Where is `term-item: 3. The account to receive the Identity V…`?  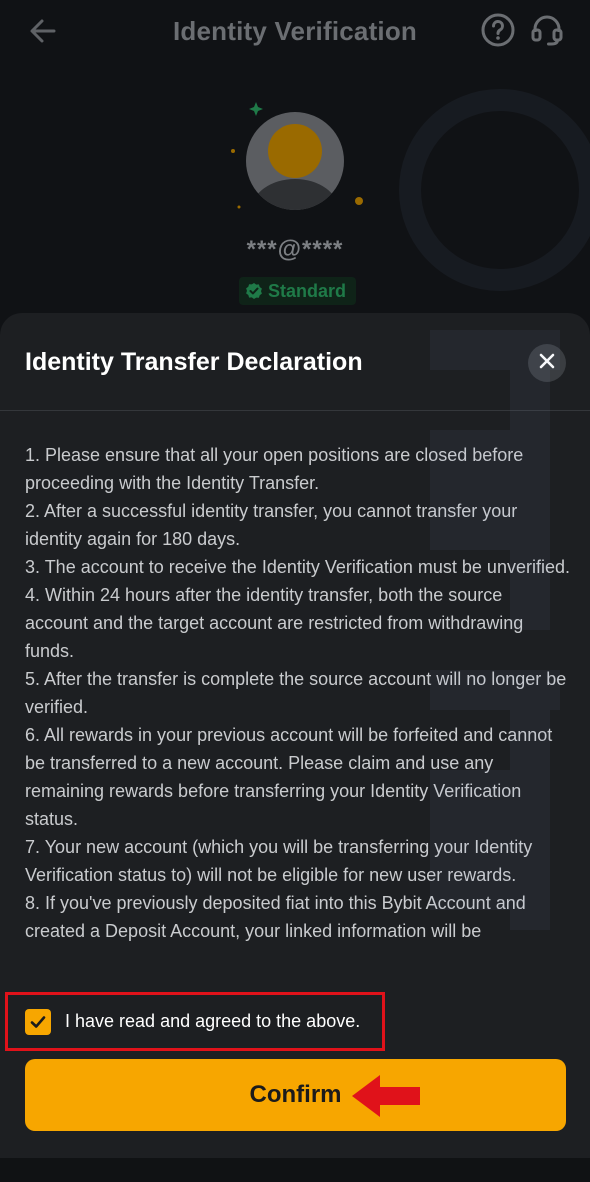 term-item: 3. The account to receive the Identity V… is located at coordinates (297, 567).